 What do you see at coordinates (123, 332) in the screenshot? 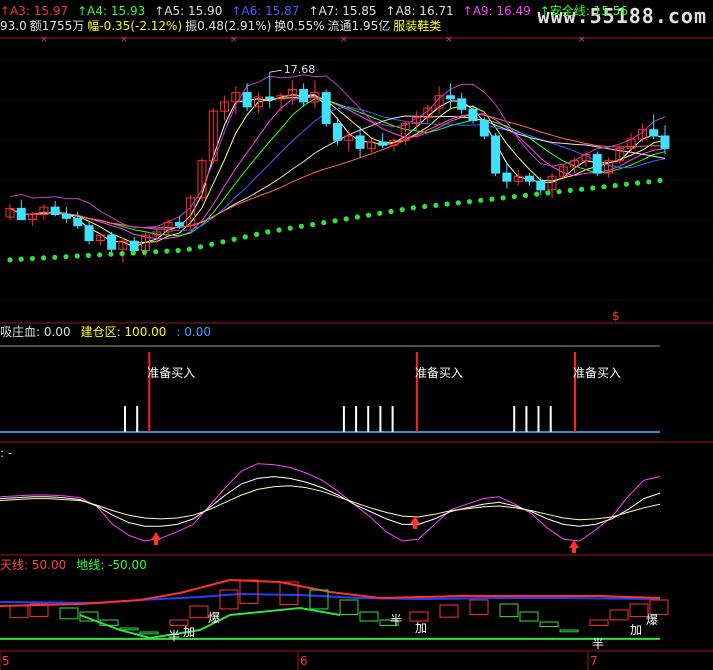
I see `panel2-value-1: 建仓区: 100.00` at bounding box center [123, 332].